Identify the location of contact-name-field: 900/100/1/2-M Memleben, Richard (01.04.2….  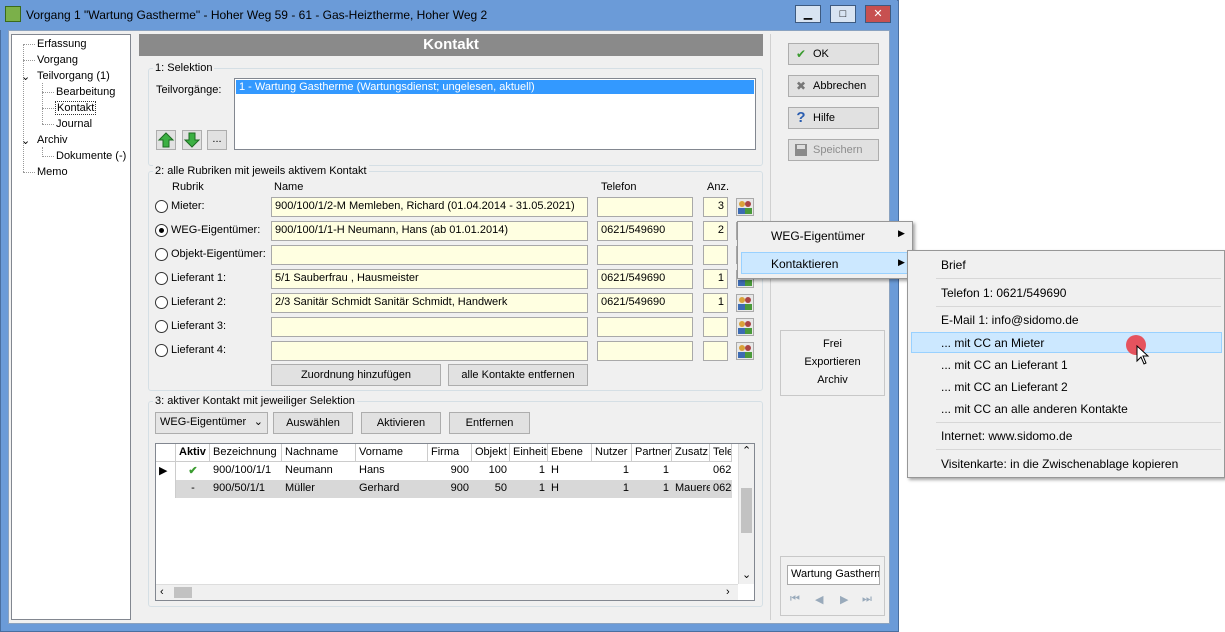
(429, 207).